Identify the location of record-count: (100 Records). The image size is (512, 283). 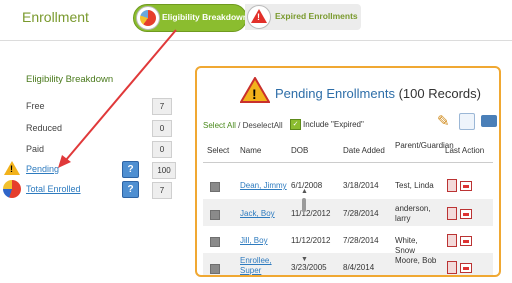
(439, 93).